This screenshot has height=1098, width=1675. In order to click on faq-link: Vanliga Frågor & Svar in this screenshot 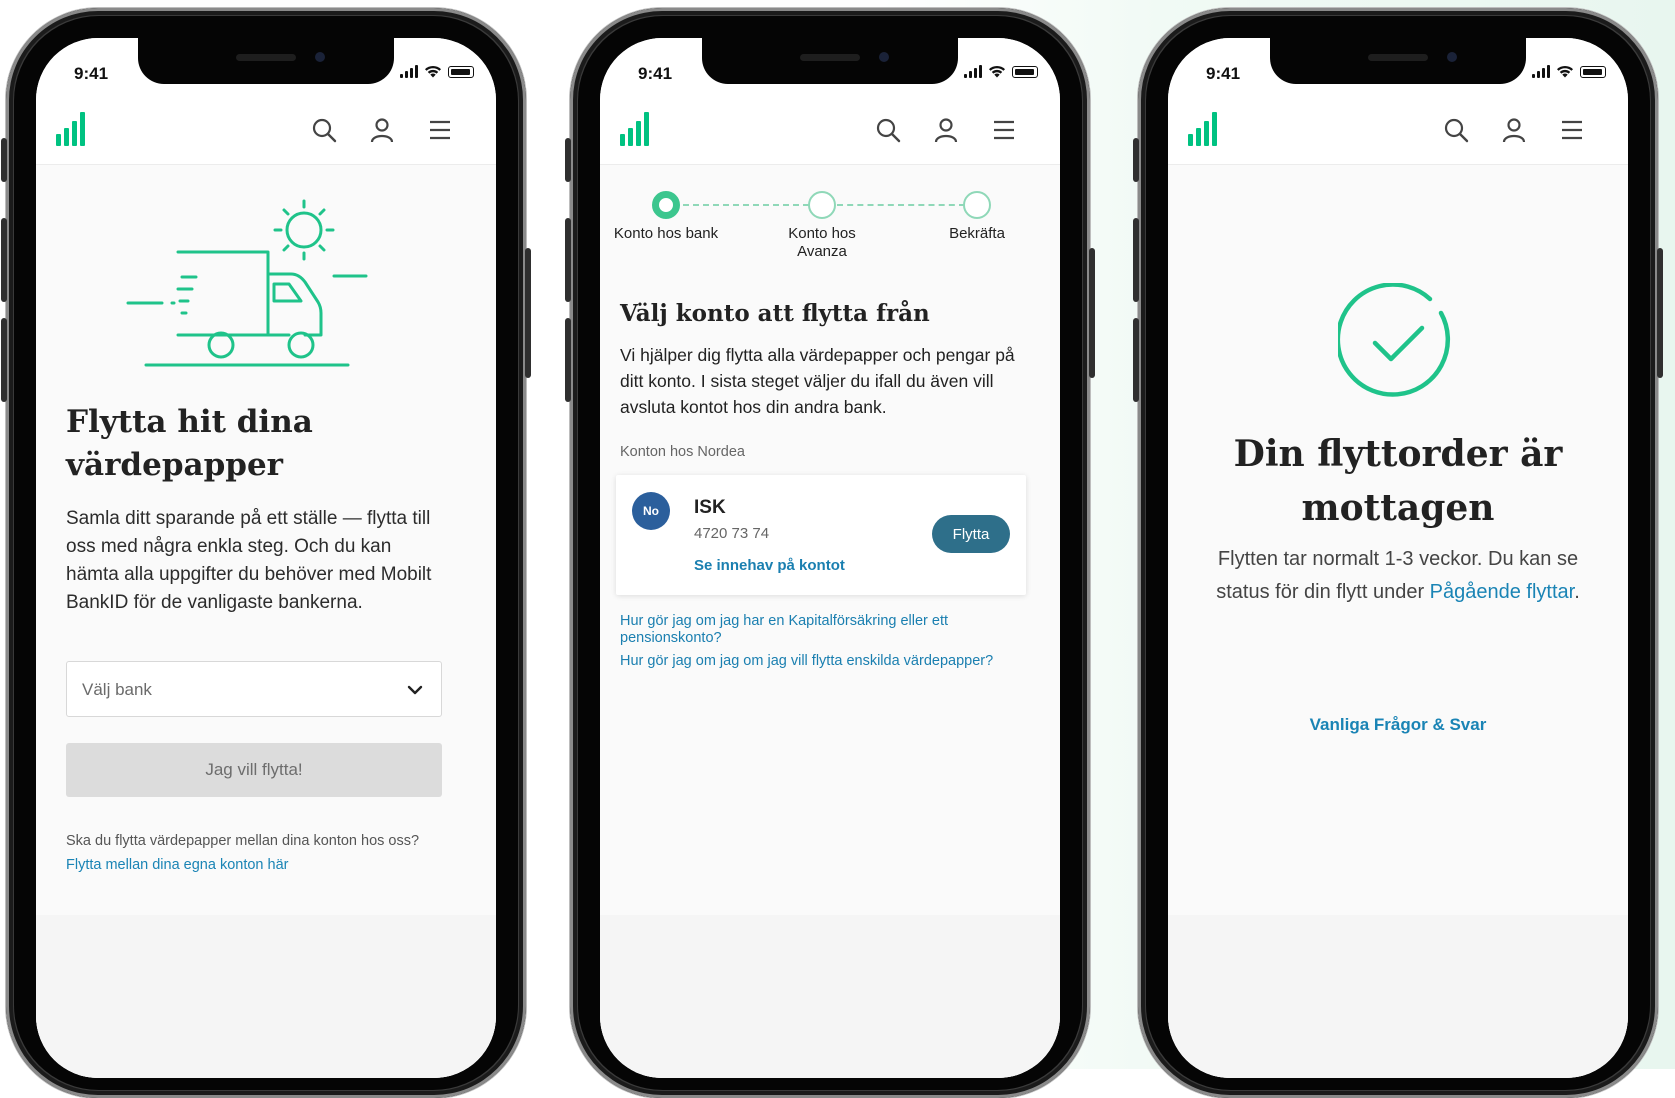, I will do `click(1398, 725)`.